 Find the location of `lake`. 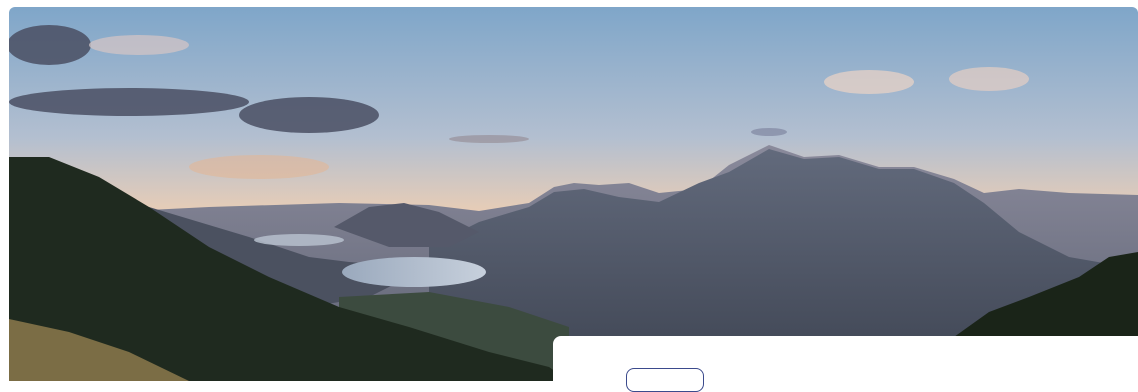

lake is located at coordinates (414, 272).